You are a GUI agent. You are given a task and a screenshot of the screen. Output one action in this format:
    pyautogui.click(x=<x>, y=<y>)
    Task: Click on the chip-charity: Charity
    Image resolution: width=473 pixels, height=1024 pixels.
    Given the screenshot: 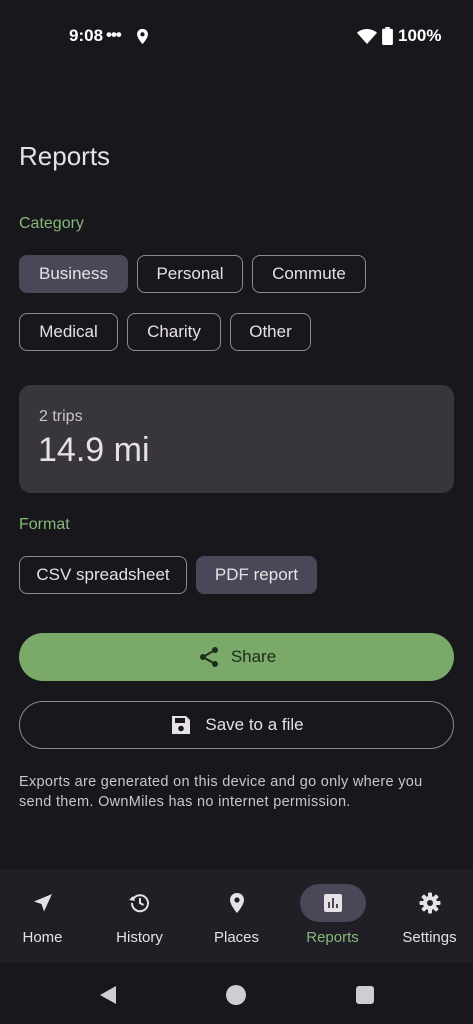 What is the action you would take?
    pyautogui.click(x=174, y=332)
    